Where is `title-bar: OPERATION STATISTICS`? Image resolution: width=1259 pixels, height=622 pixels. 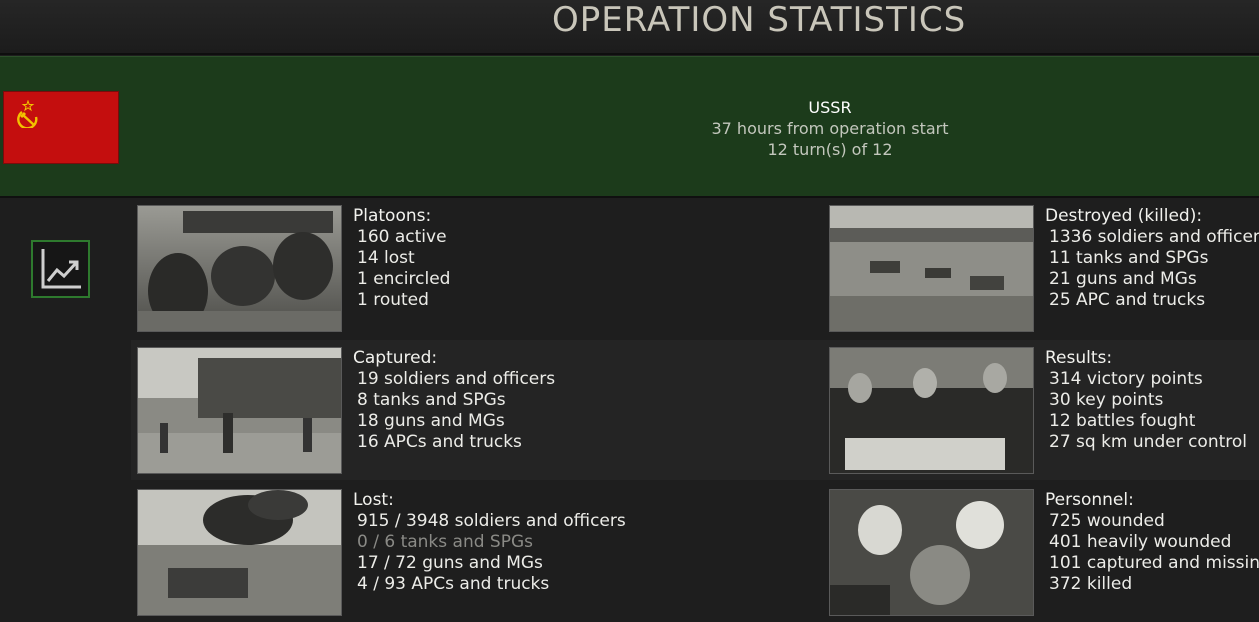 title-bar: OPERATION STATISTICS is located at coordinates (629, 27).